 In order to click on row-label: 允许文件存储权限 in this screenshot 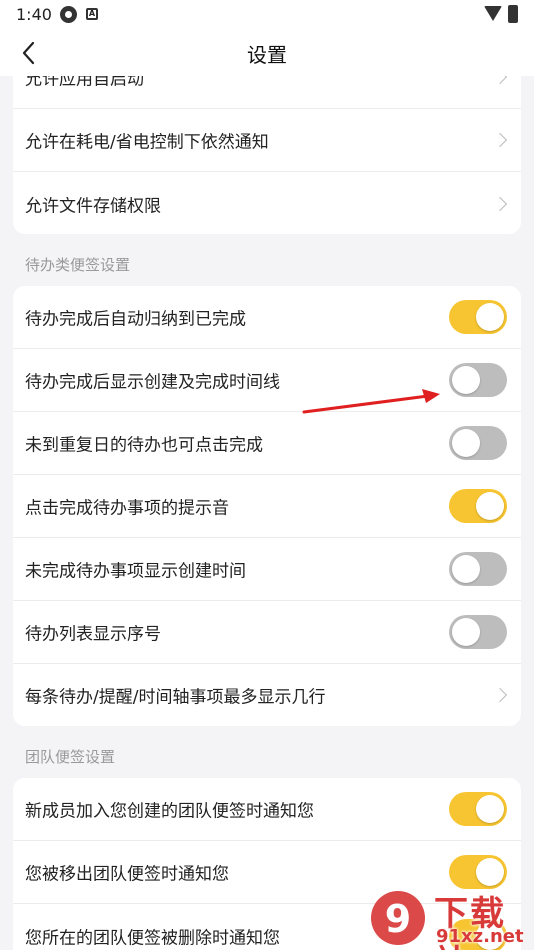, I will do `click(93, 206)`.